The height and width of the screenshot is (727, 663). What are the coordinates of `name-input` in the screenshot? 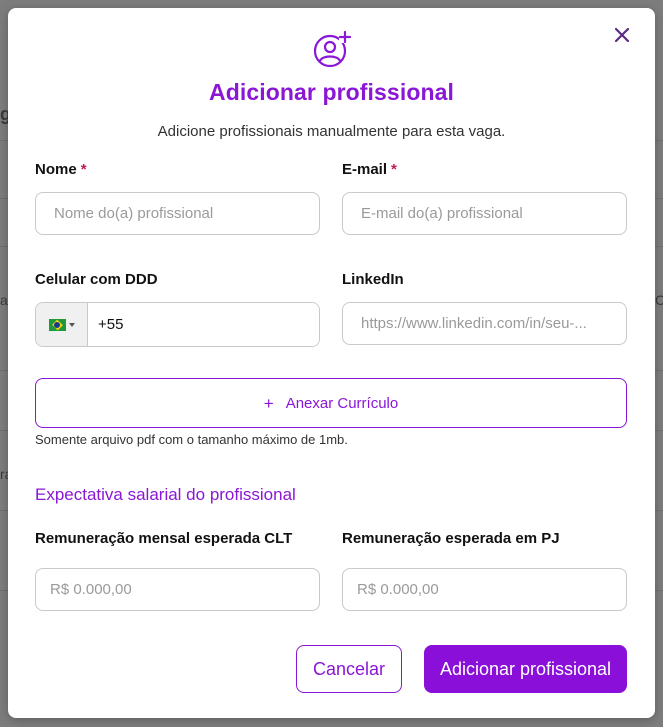 It's located at (177, 213).